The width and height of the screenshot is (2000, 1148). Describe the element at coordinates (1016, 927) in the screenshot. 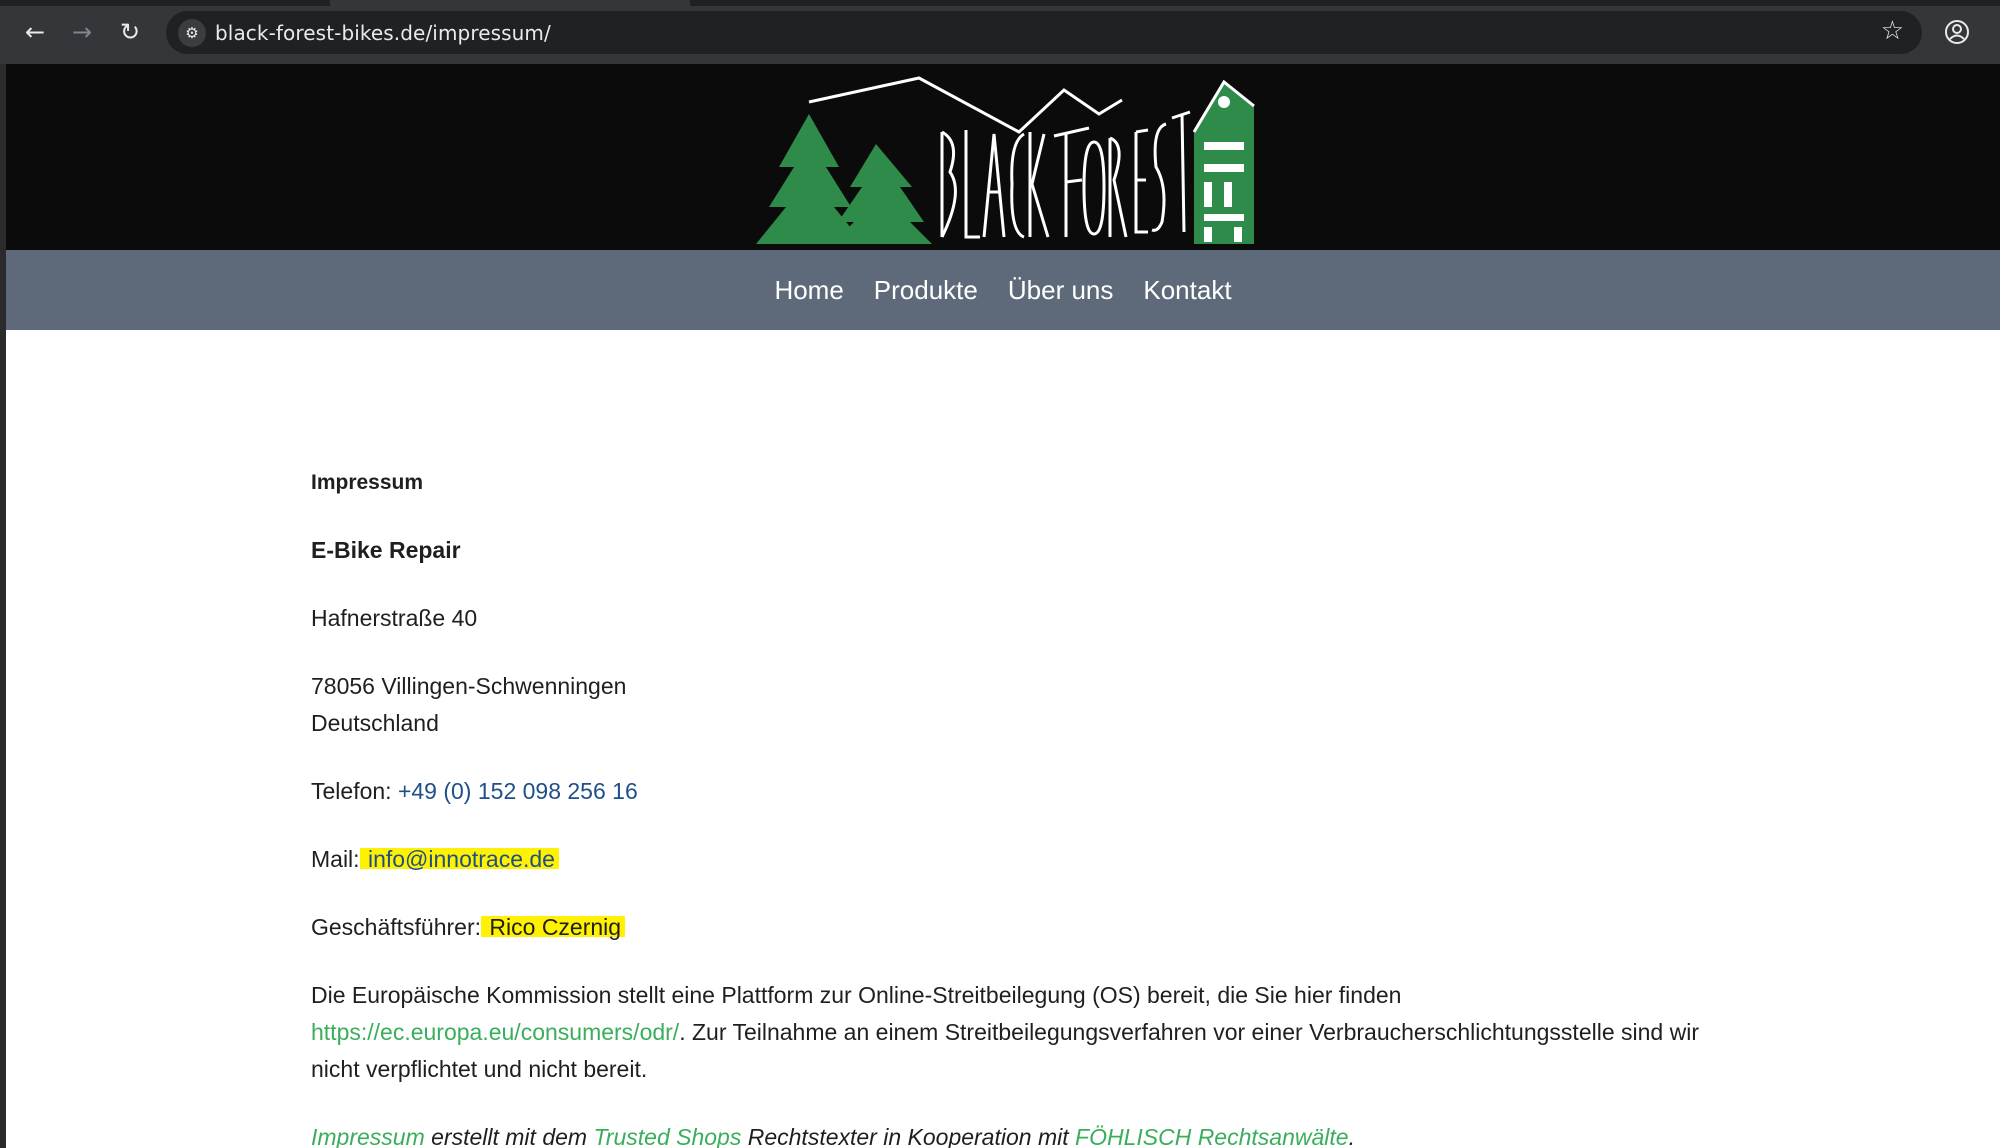

I see `ceo-line: Geschäftsführer: Rico Czernig` at that location.